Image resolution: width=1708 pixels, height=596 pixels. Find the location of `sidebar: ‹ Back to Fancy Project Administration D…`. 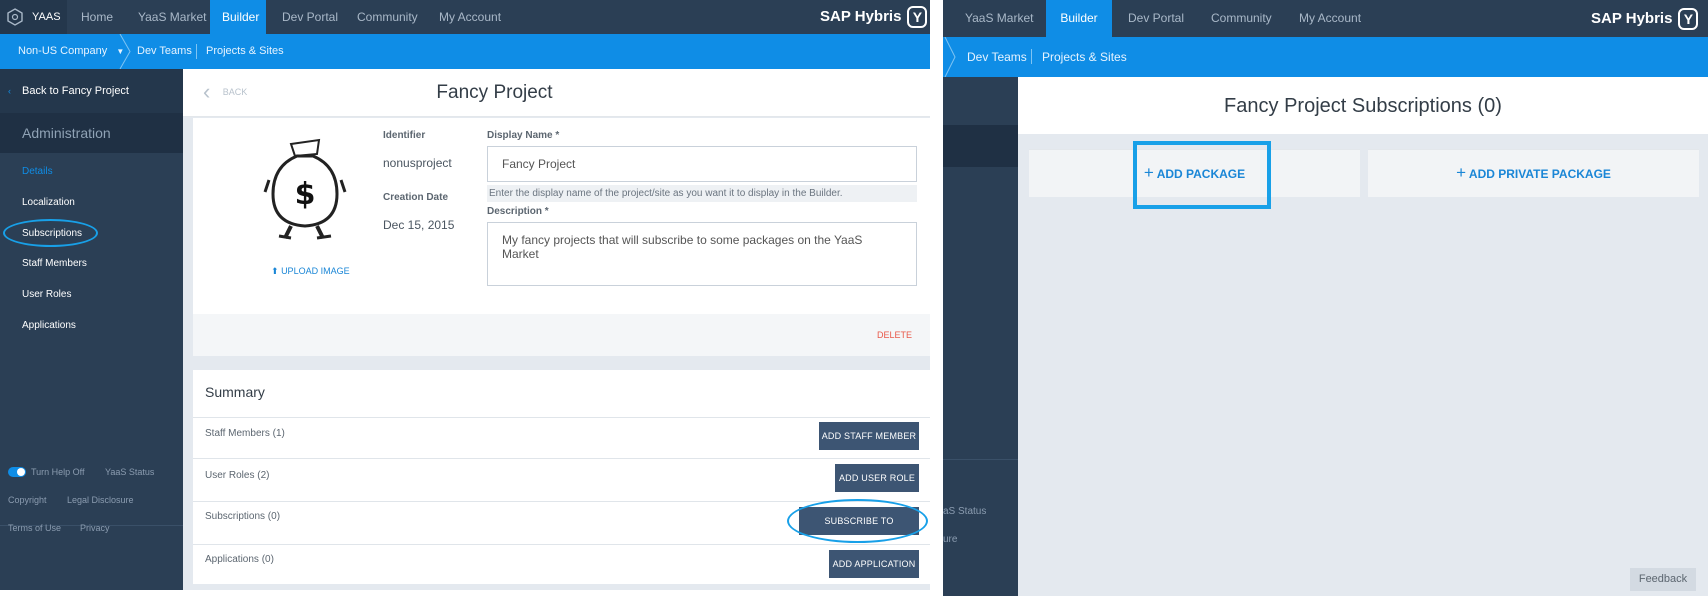

sidebar: ‹ Back to Fancy Project Administration D… is located at coordinates (91, 329).